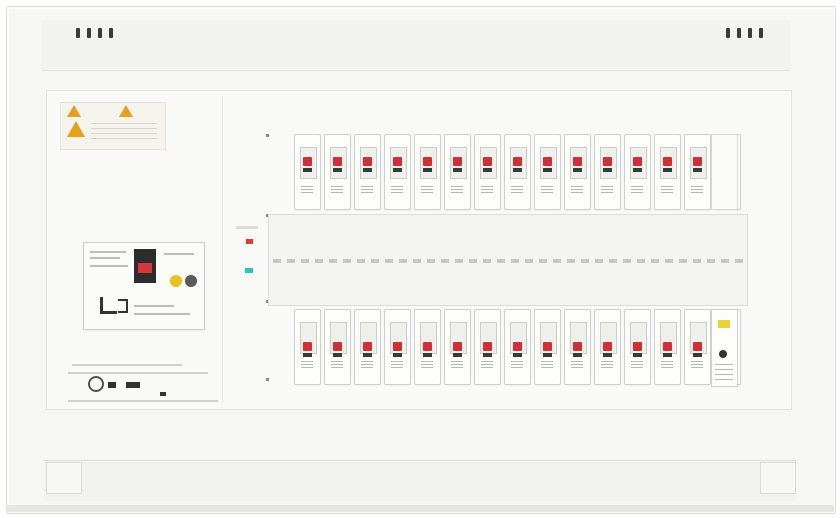  I want to click on cover-latch-right, so click(778, 478).